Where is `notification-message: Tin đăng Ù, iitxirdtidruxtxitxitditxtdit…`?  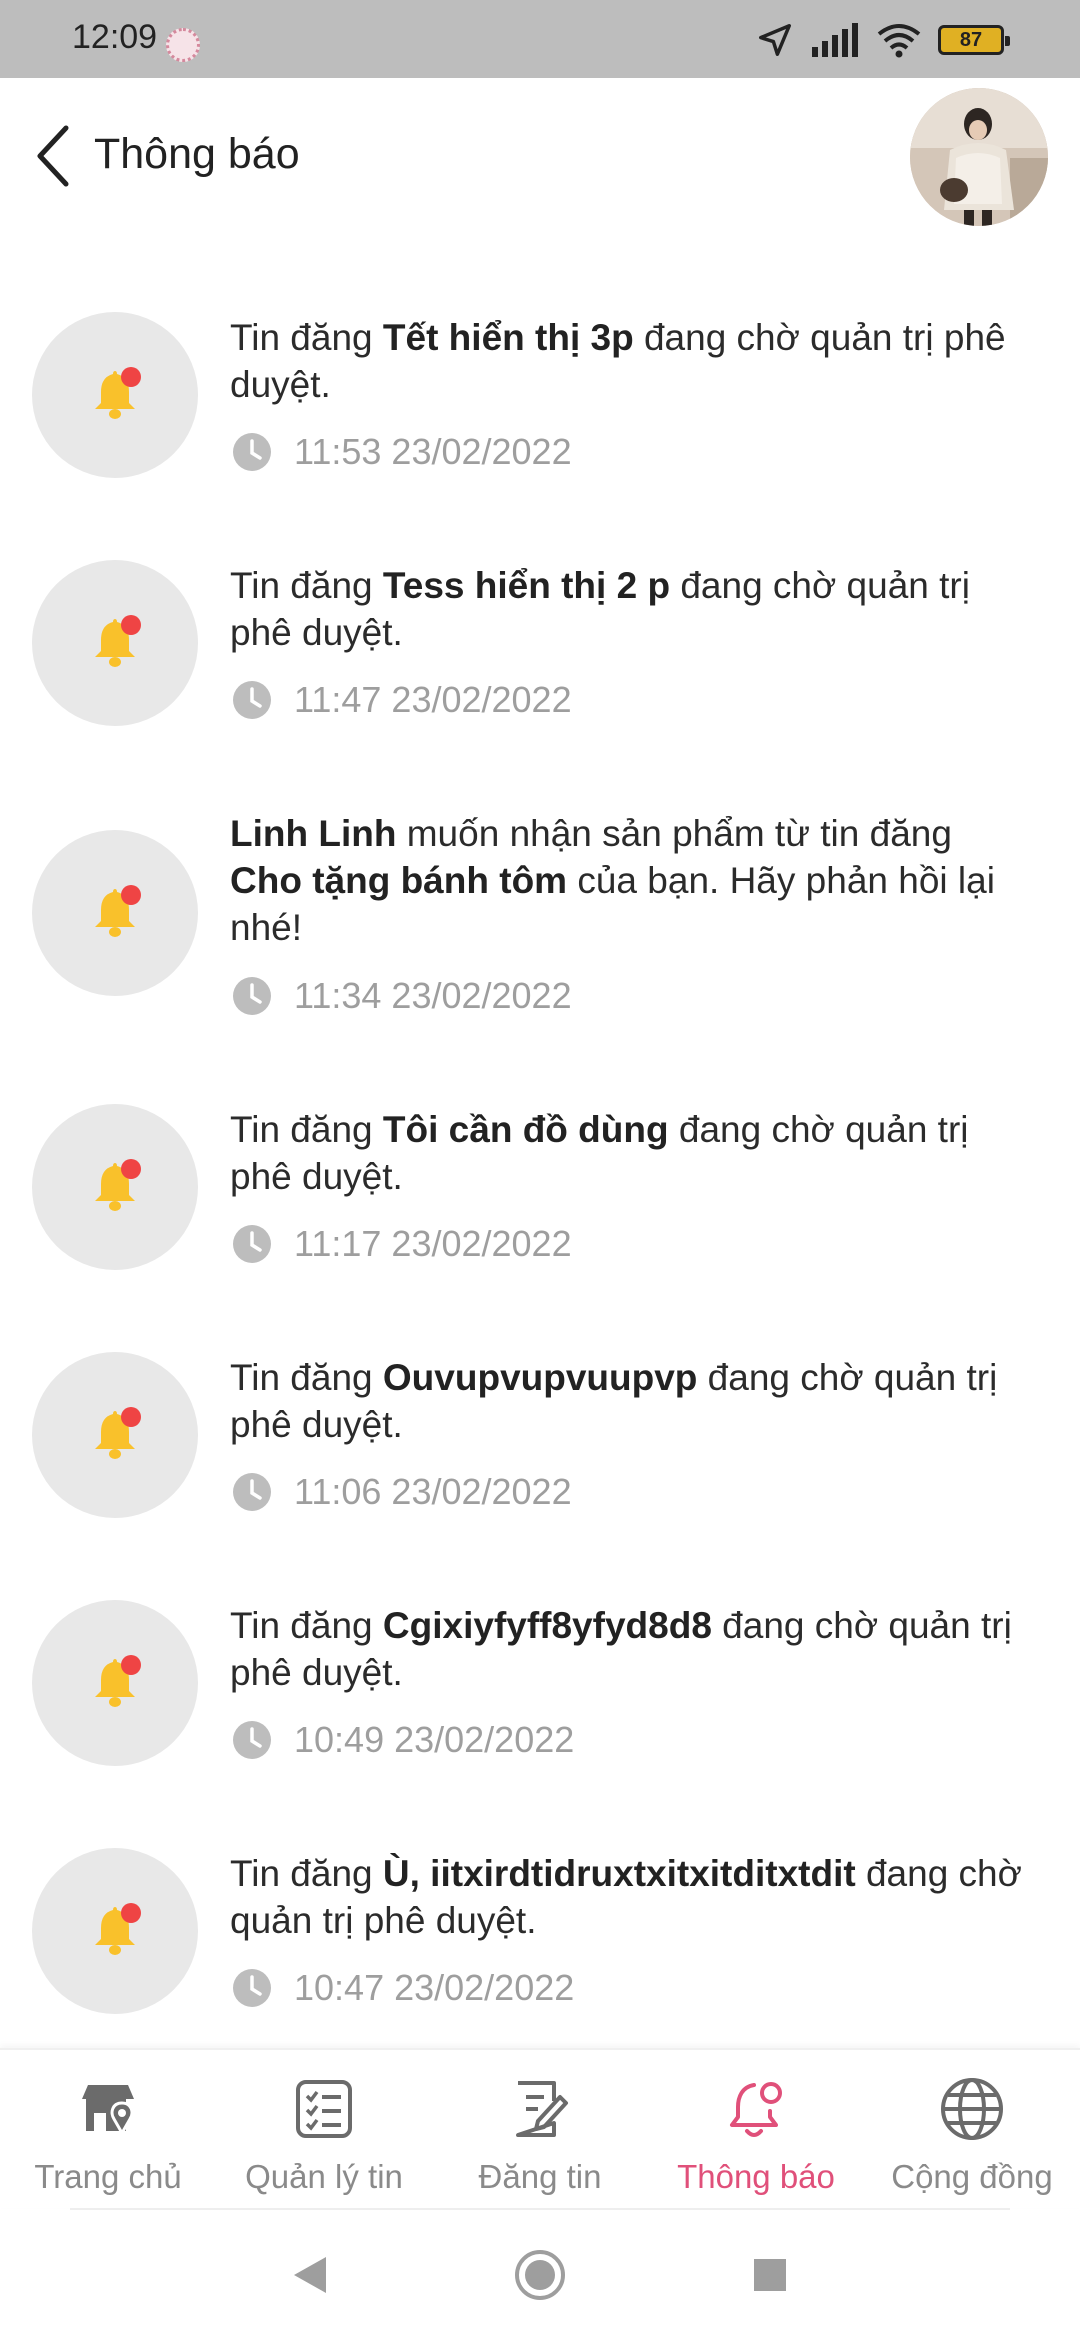 notification-message: Tin đăng Ù, iitxirdtidruxtxitxitditxtdit… is located at coordinates (630, 1897).